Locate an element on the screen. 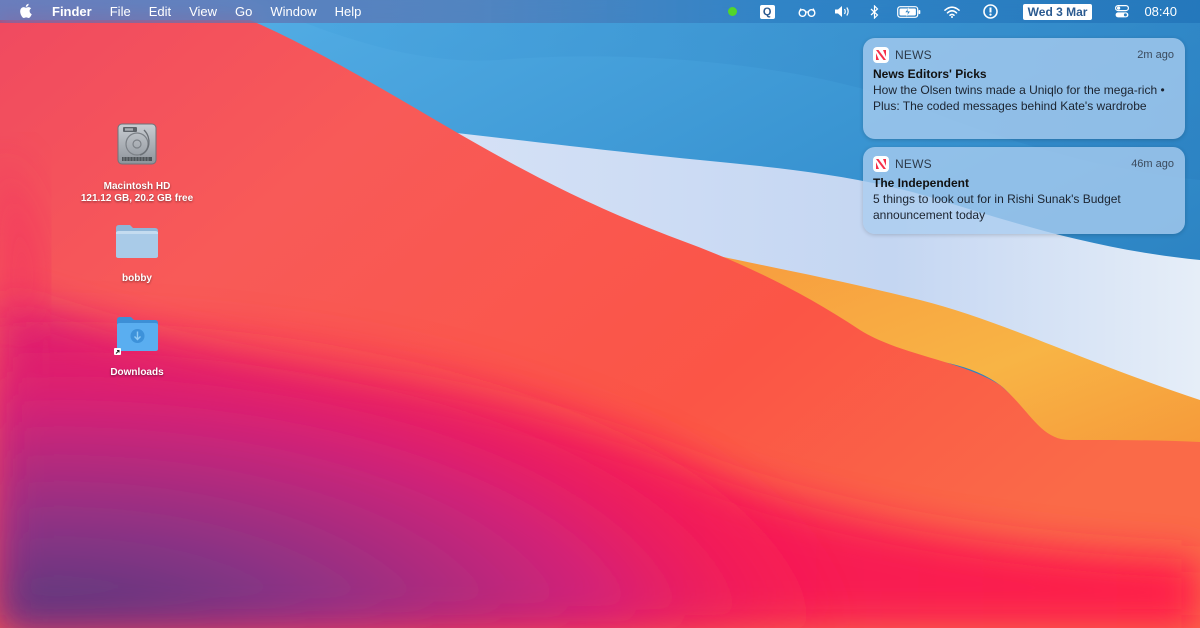  menu-bar-left: Finder File Edit View Go Window Help is located at coordinates (185, 11).